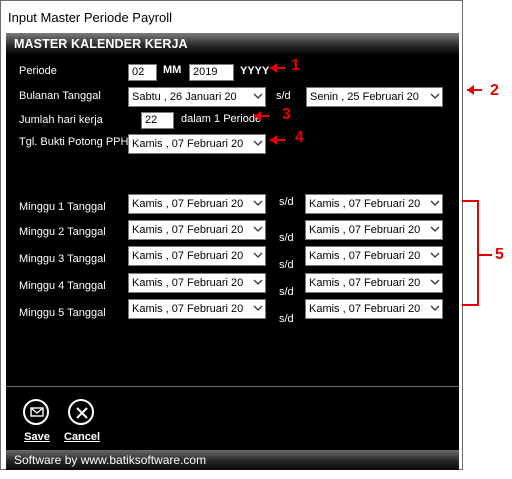 This screenshot has width=512, height=479. What do you see at coordinates (286, 319) in the screenshot?
I see `week5-sd: s/d` at bounding box center [286, 319].